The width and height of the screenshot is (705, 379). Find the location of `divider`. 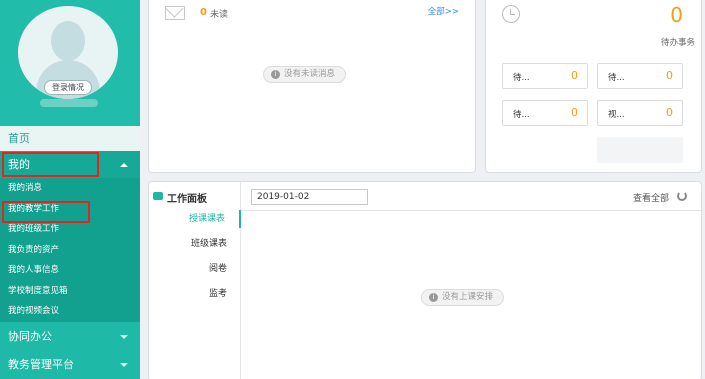

divider is located at coordinates (472, 210).